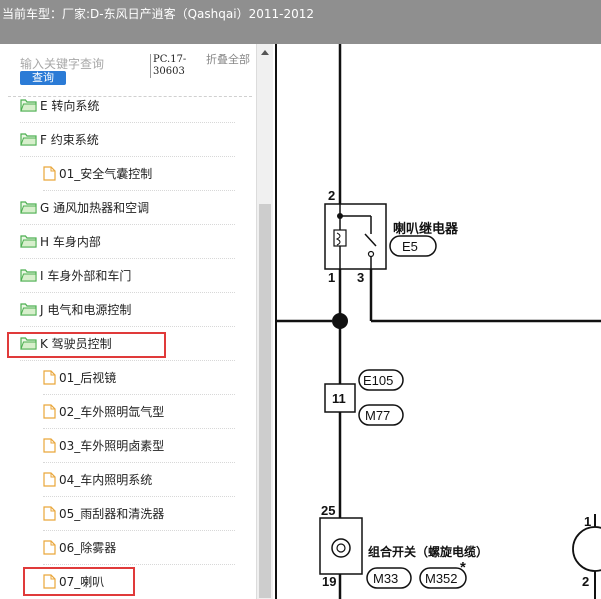 This screenshot has height=599, width=601. What do you see at coordinates (86, 309) in the screenshot?
I see `tree-item-label: J 电气和电源控制` at bounding box center [86, 309].